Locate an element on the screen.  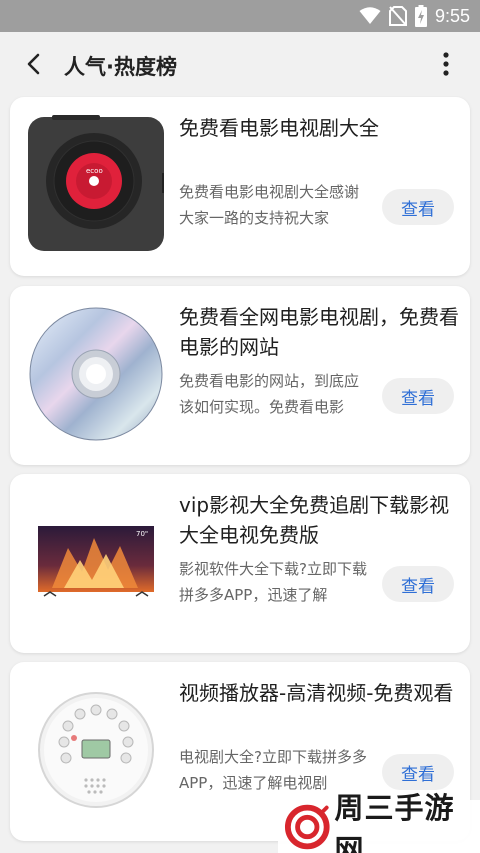
app-bar: 人气·热度榜 is located at coordinates (240, 64).